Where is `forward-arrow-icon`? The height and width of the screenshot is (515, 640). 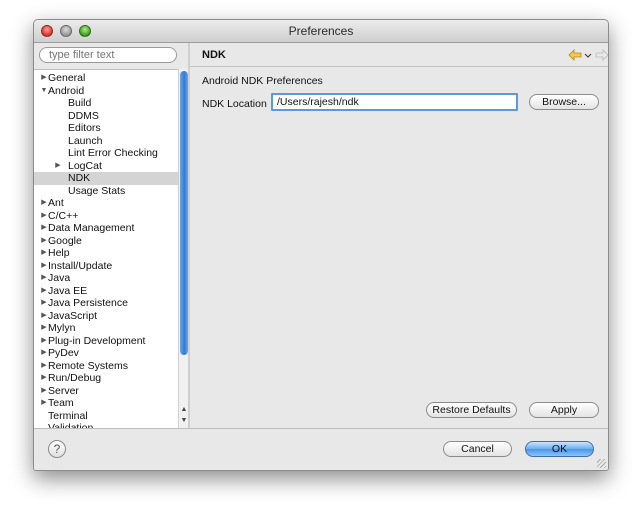
forward-arrow-icon is located at coordinates (601, 55).